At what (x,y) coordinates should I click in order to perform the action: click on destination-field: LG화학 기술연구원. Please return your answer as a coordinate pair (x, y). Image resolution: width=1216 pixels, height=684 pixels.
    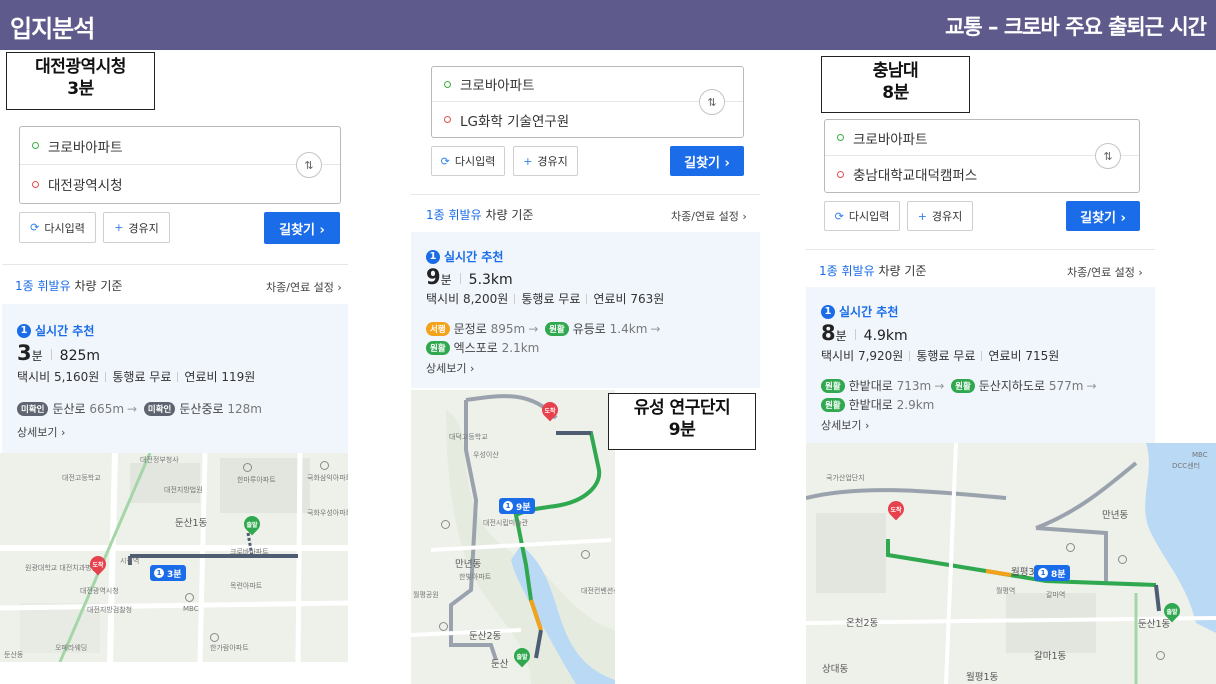
    Looking at the image, I should click on (587, 119).